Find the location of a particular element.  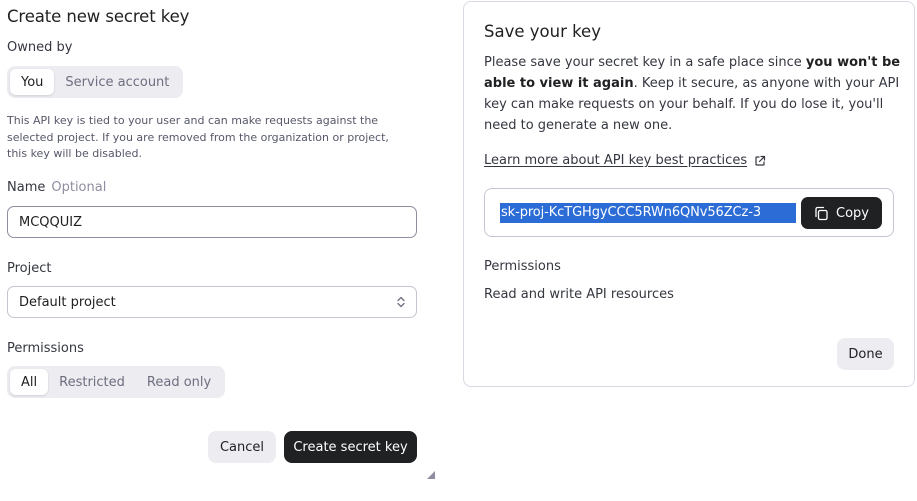

name-label: Name is located at coordinates (26, 187).